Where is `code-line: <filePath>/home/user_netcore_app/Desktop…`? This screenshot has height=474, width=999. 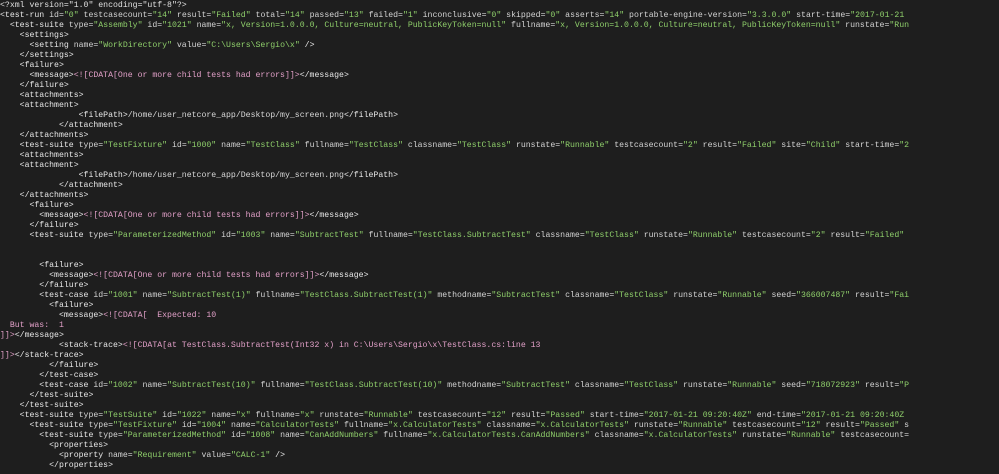 code-line: <filePath>/home/user_netcore_app/Desktop… is located at coordinates (499, 116).